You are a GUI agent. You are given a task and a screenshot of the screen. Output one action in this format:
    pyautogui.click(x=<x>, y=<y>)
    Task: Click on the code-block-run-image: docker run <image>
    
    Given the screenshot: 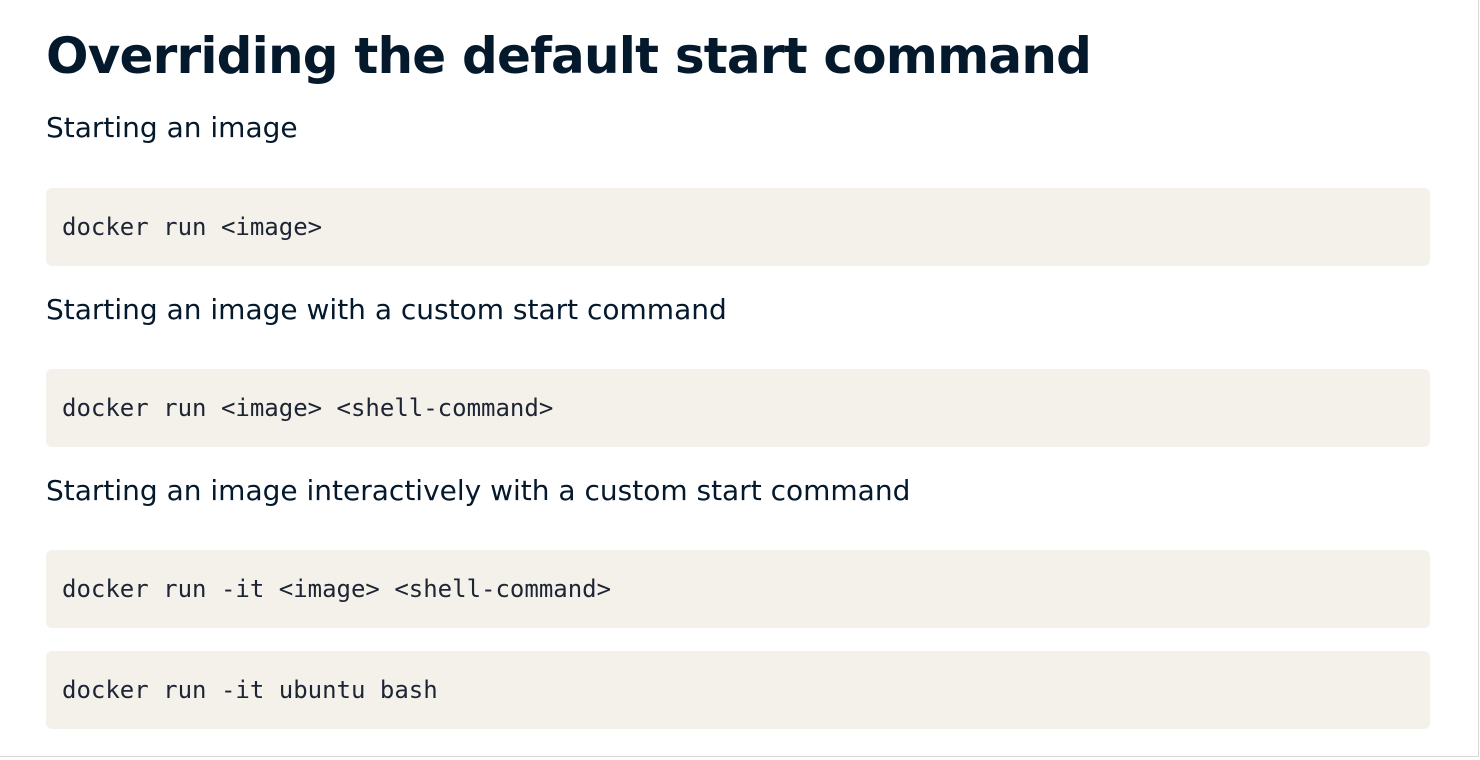 What is the action you would take?
    pyautogui.click(x=738, y=227)
    